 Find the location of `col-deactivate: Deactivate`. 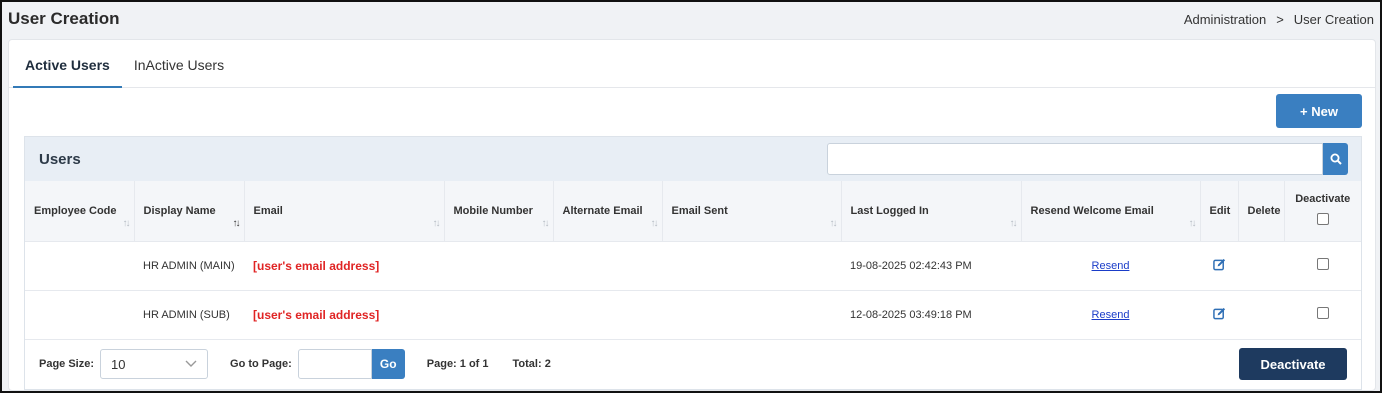

col-deactivate: Deactivate is located at coordinates (1322, 211).